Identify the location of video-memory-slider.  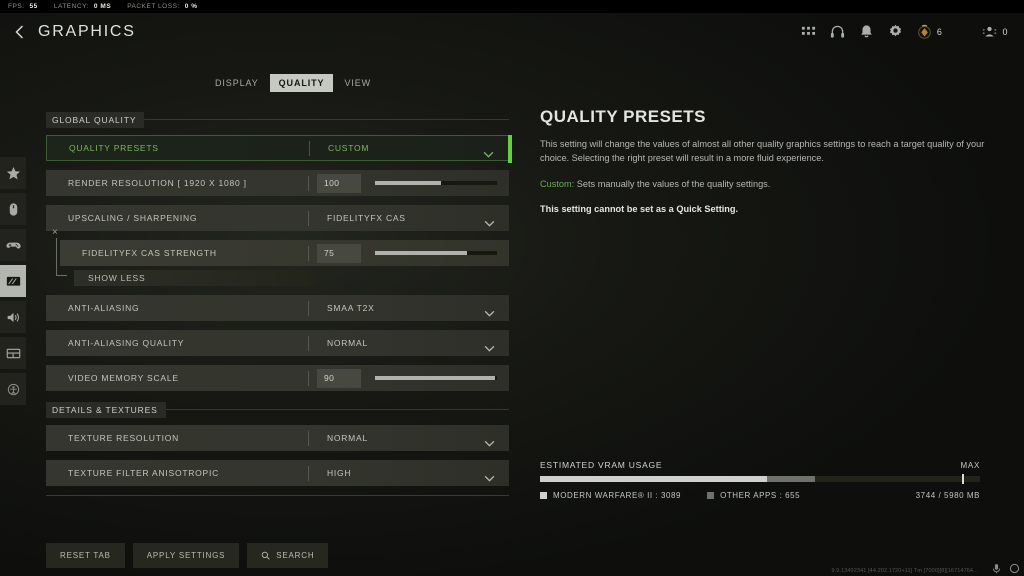
(436, 378).